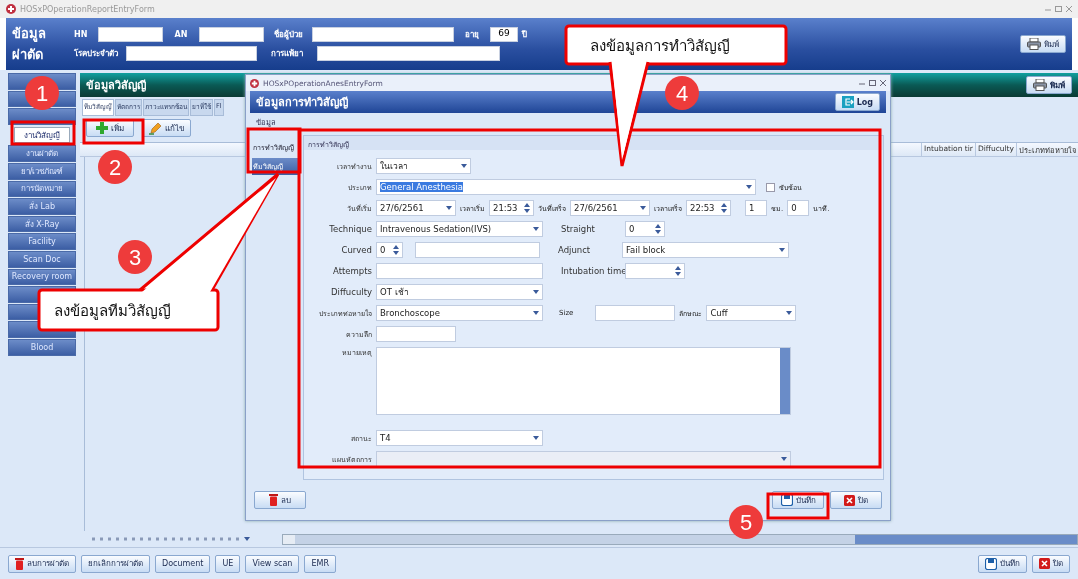 The height and width of the screenshot is (579, 1078). Describe the element at coordinates (135, 257) in the screenshot. I see `step-number-tooltip: 3` at that location.